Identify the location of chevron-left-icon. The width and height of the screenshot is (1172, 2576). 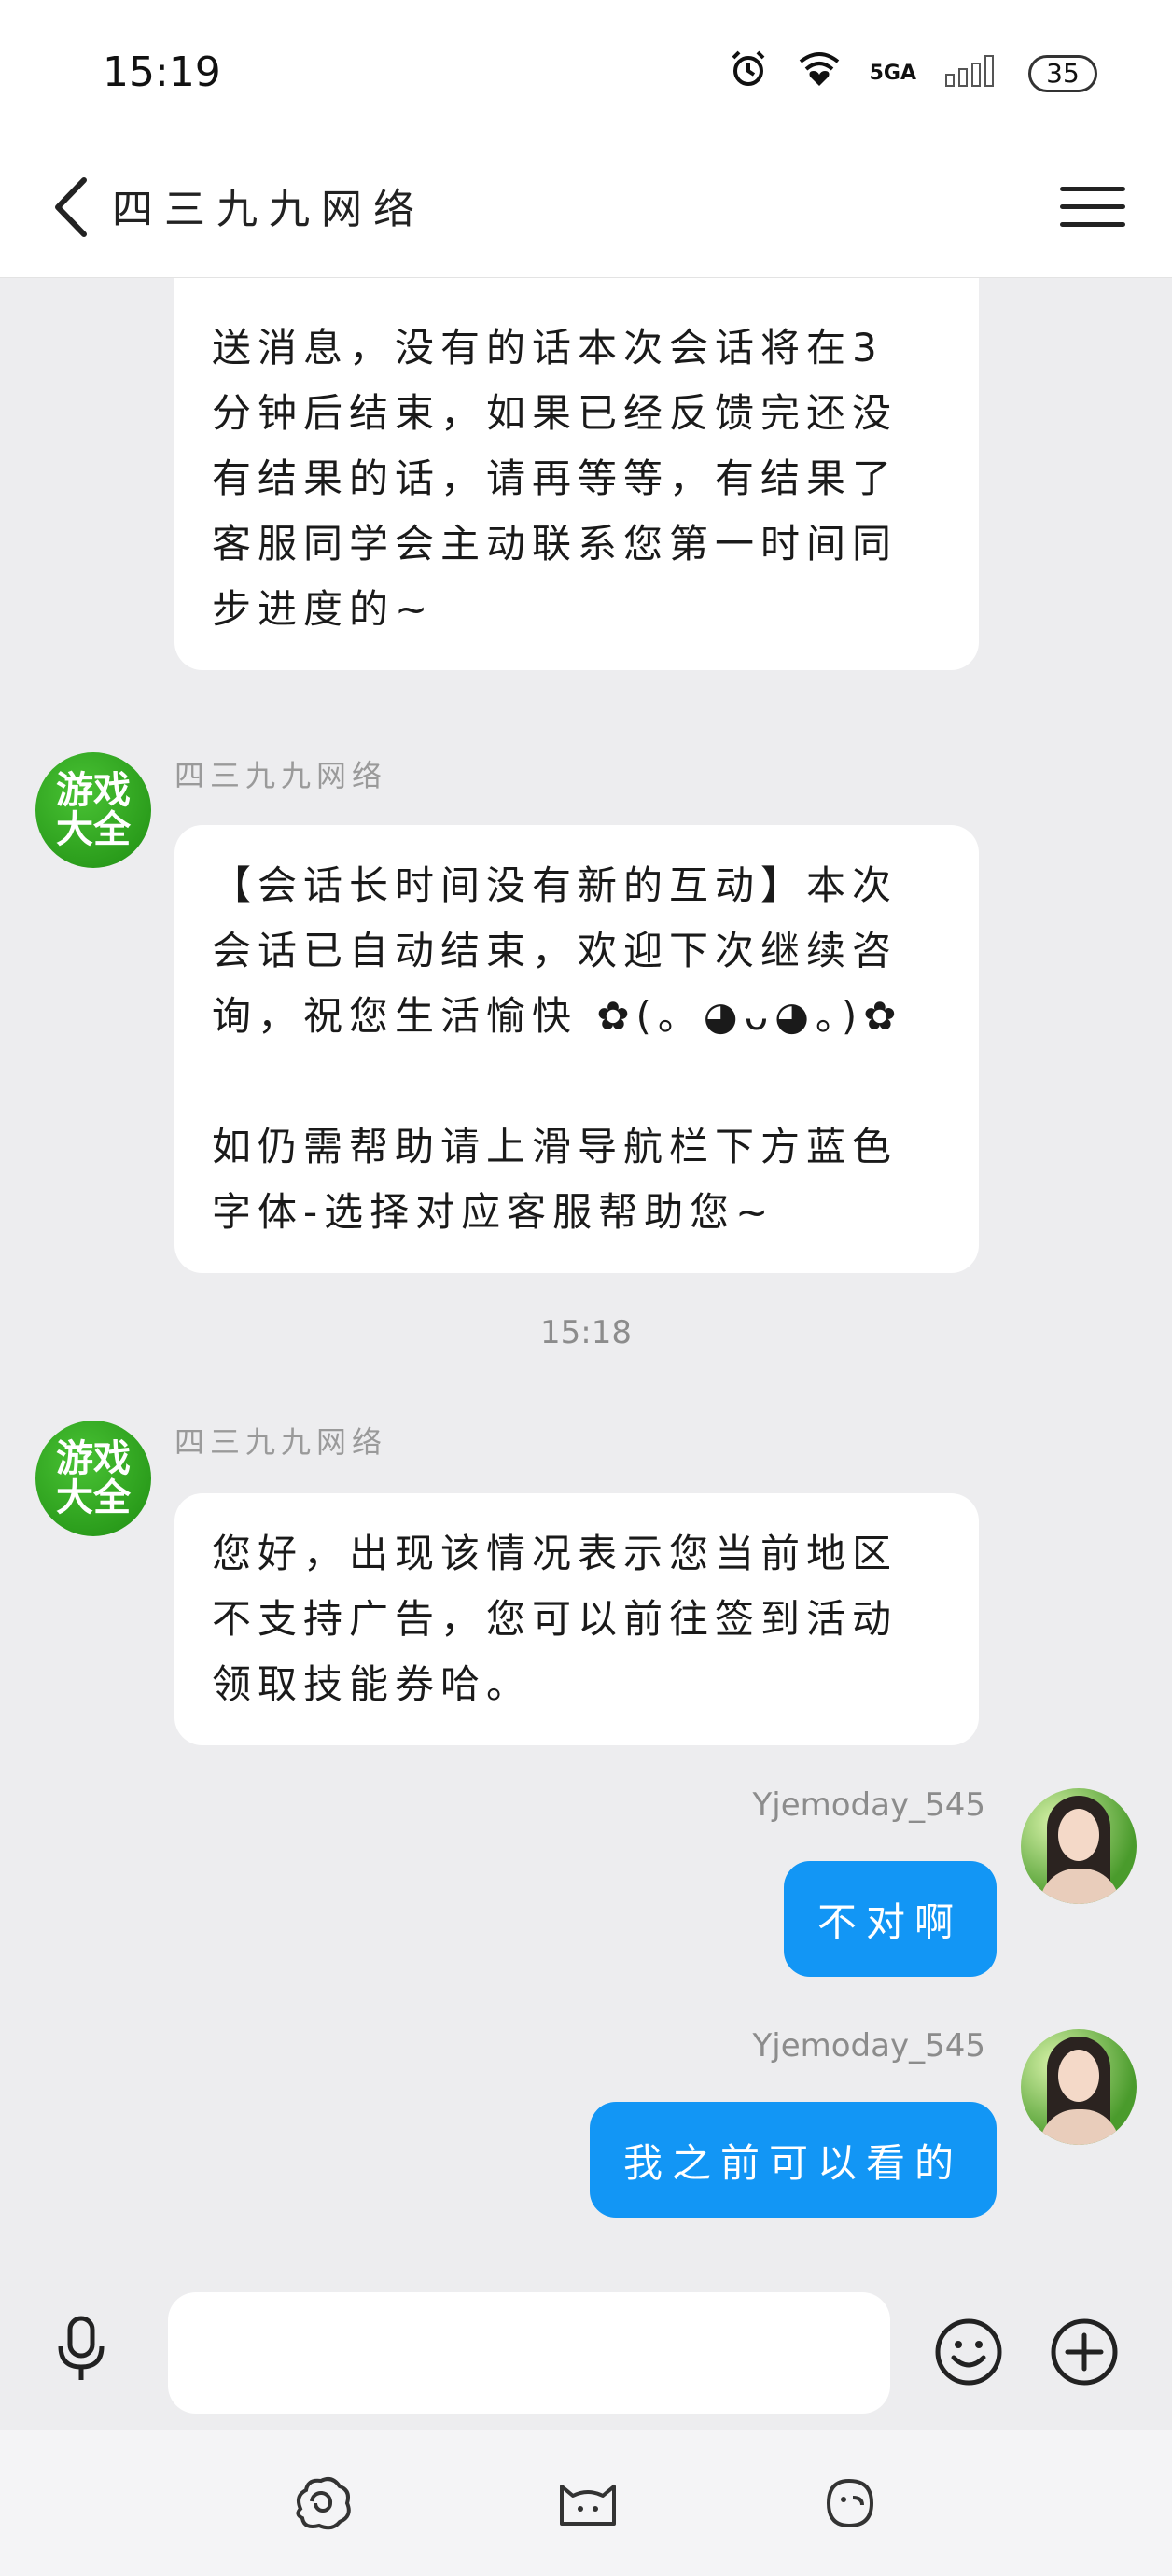
(71, 207).